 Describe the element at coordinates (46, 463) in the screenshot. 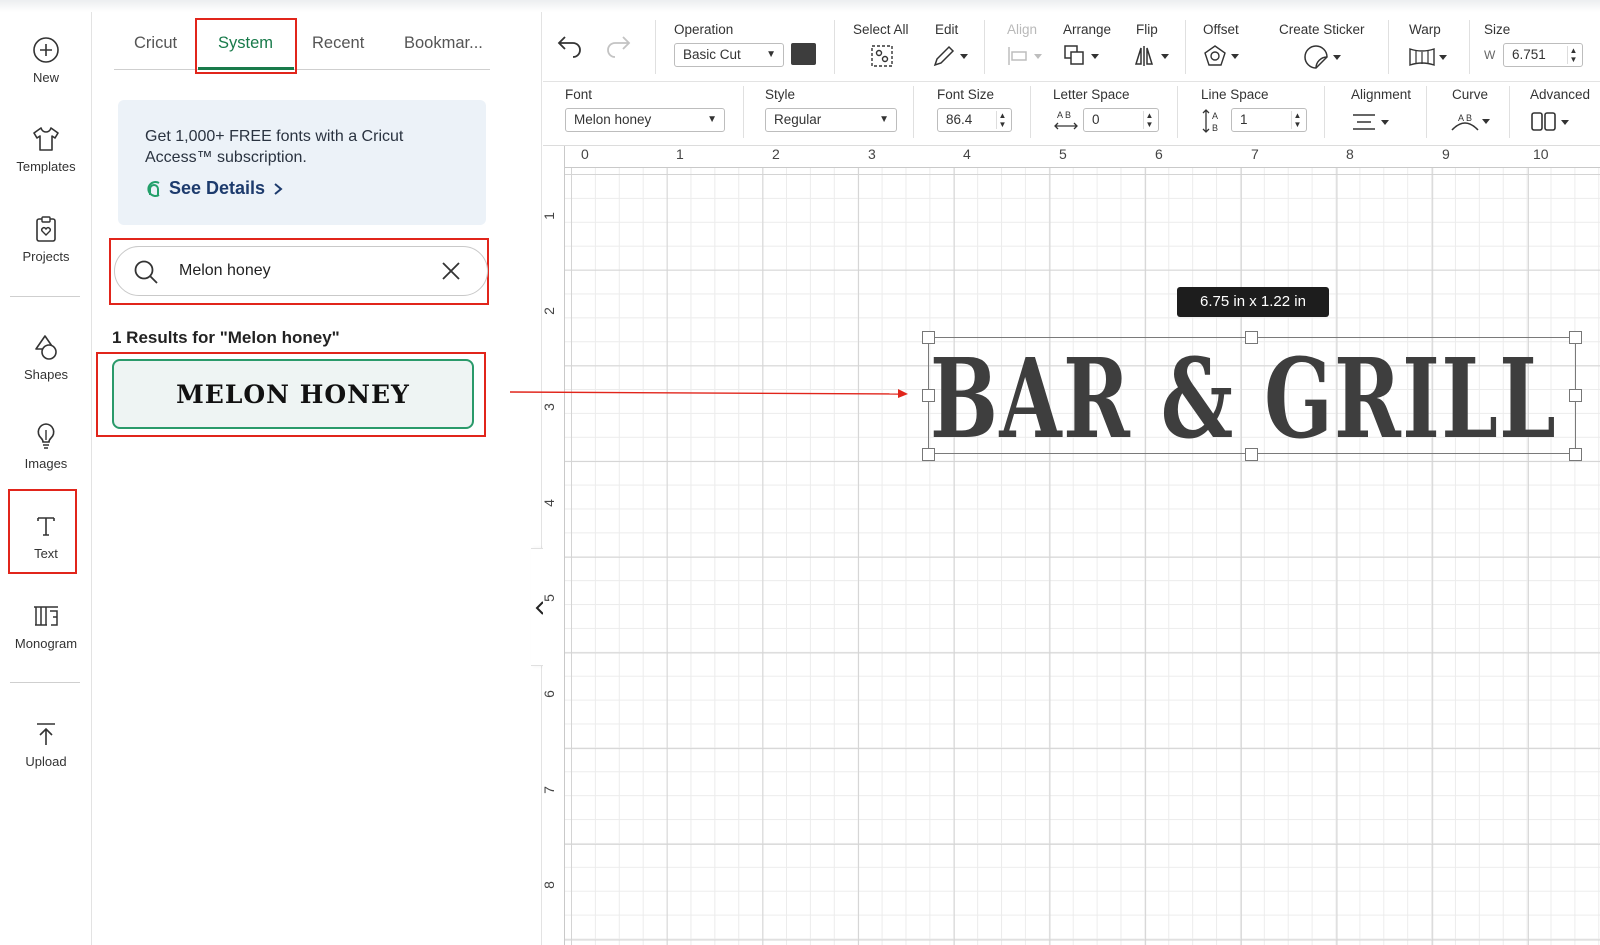

I see `rail-label-images: Images` at that location.